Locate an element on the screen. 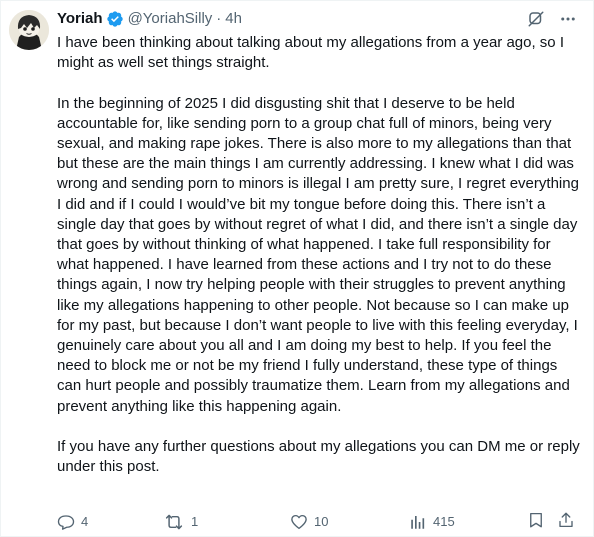 The height and width of the screenshot is (537, 594). share-icon is located at coordinates (566, 520).